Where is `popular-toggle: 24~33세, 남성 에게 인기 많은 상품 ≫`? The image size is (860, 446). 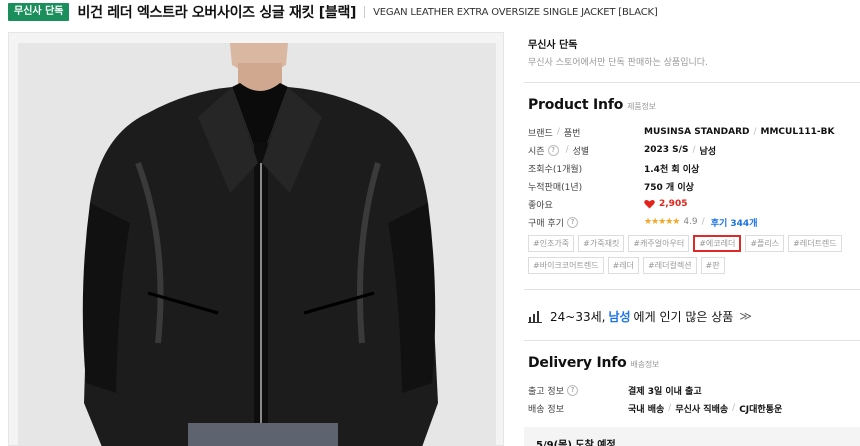
popular-toggle: 24~33세, 남성 에게 인기 많은 상품 ≫ is located at coordinates (694, 316).